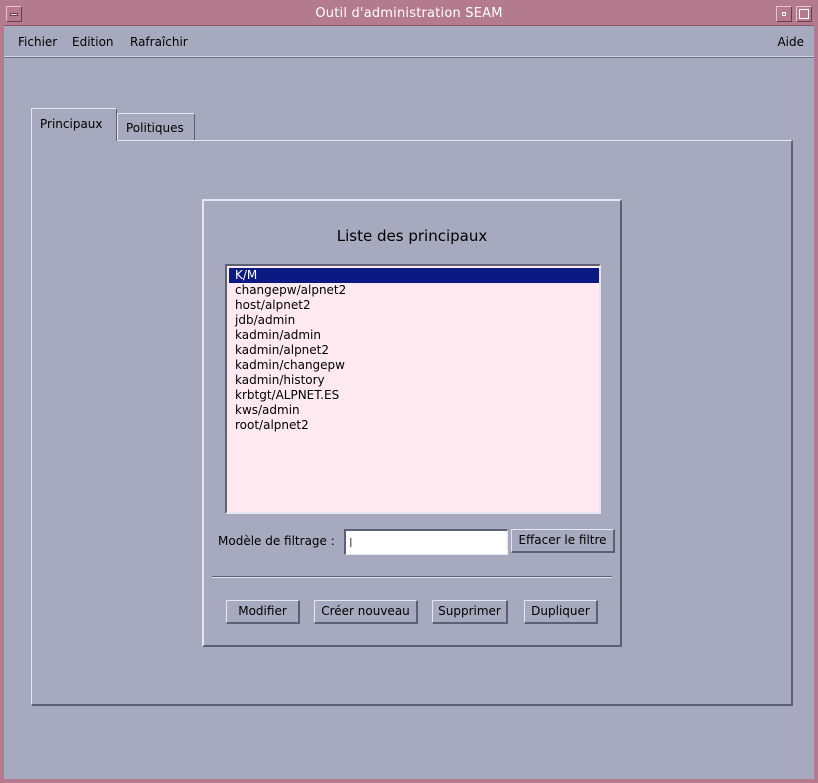  What do you see at coordinates (470, 612) in the screenshot?
I see `delete-button: Supprimer` at bounding box center [470, 612].